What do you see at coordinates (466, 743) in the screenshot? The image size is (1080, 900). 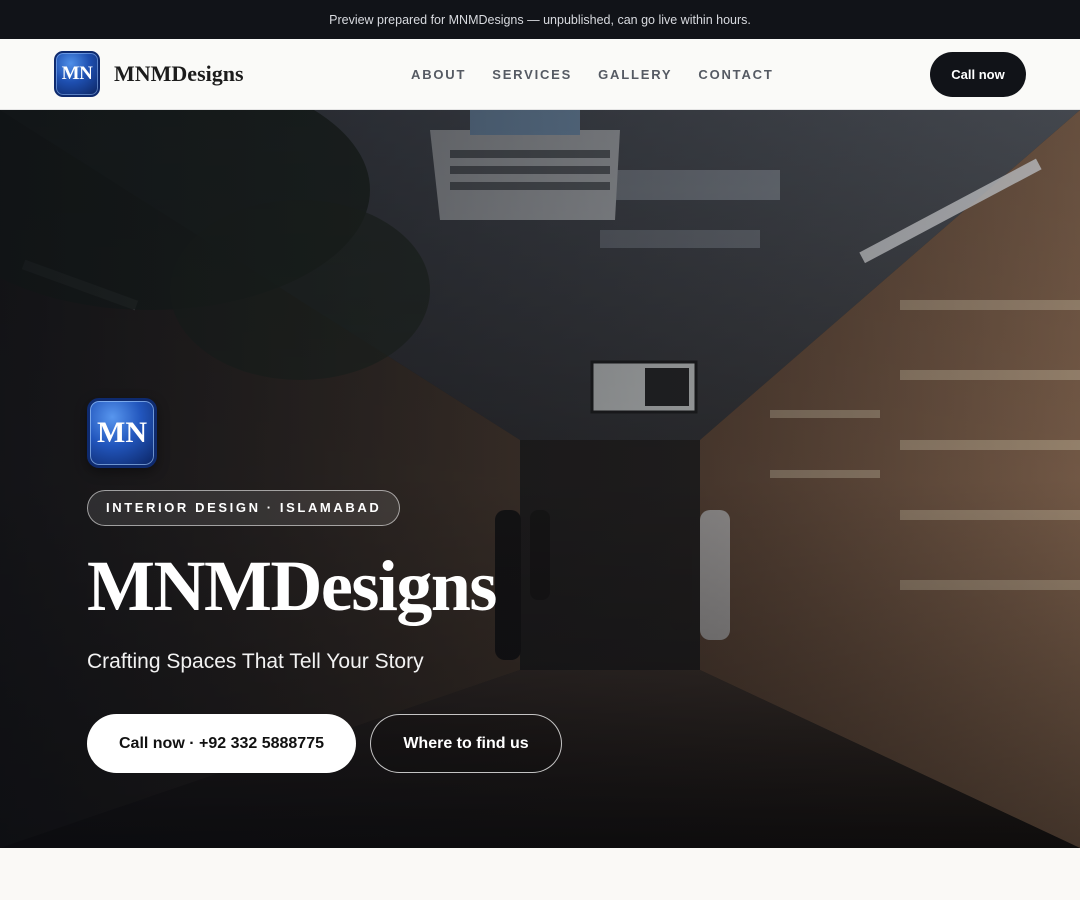 I see `find-us-button: Where to find us` at bounding box center [466, 743].